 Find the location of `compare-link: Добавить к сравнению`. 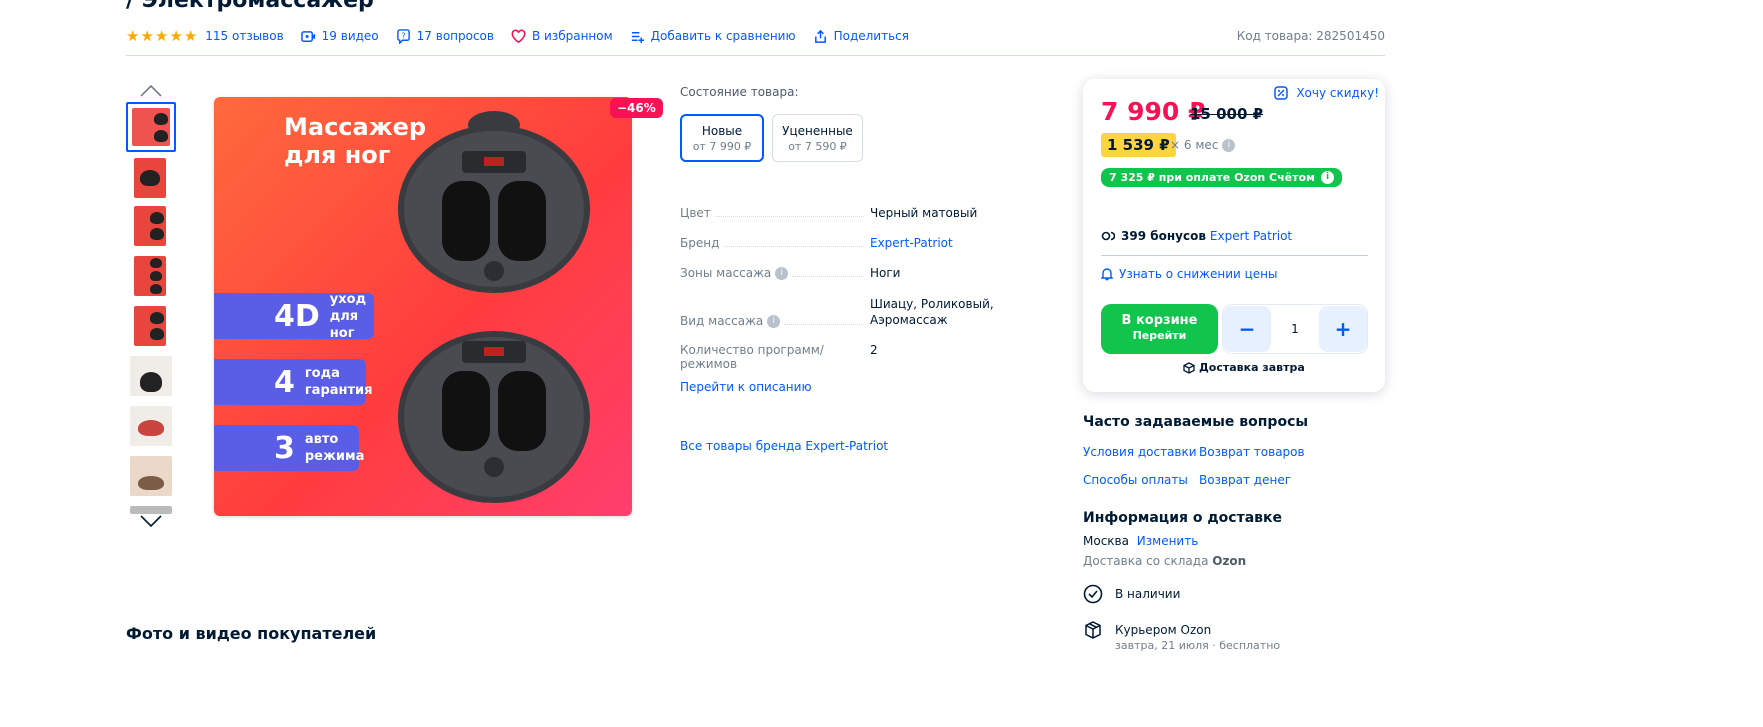

compare-link: Добавить к сравнению is located at coordinates (713, 36).